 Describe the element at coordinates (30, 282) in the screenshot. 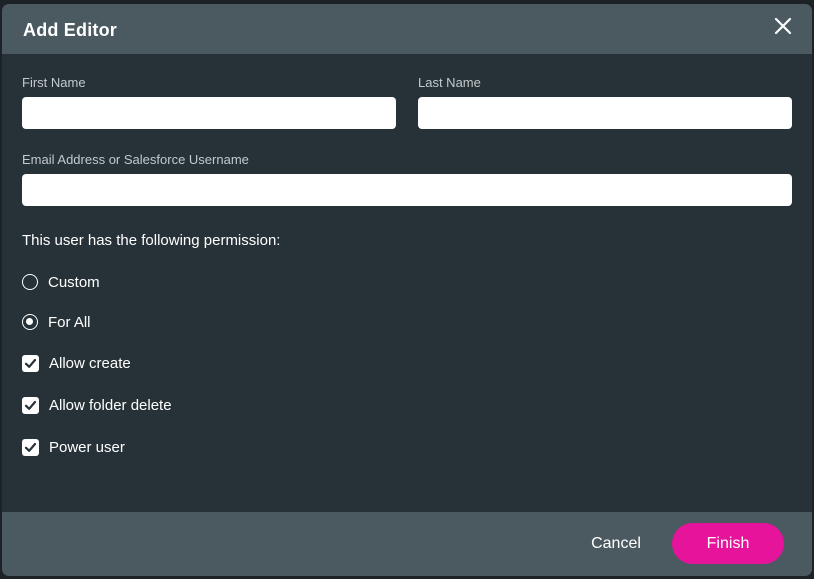

I see `radio-unselected-icon` at that location.